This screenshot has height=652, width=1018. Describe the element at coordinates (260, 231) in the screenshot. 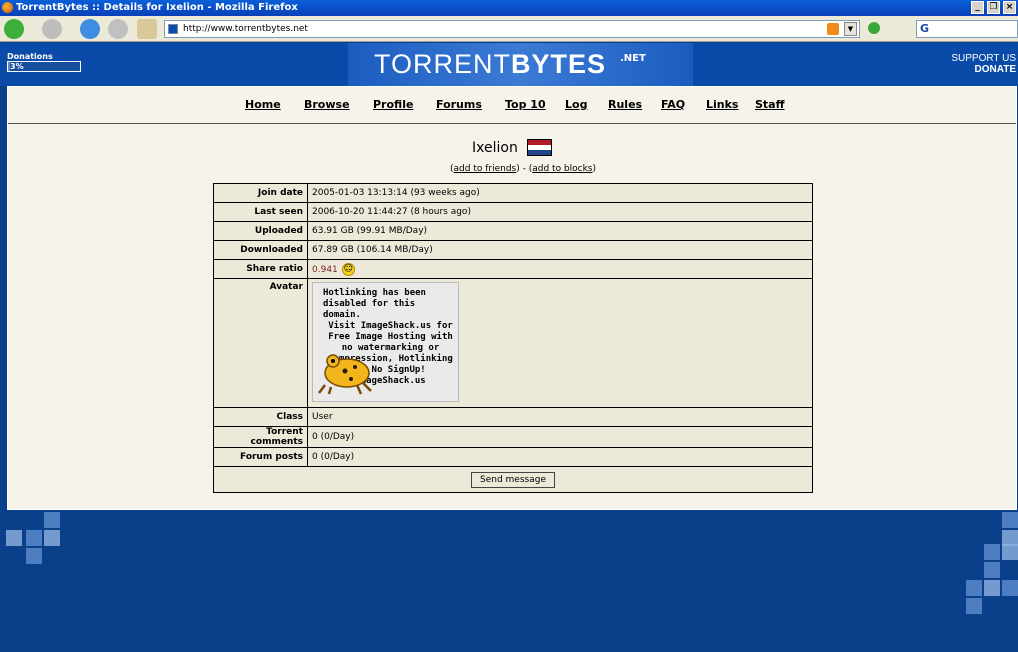

I see `uploaded-label: Uploaded` at that location.